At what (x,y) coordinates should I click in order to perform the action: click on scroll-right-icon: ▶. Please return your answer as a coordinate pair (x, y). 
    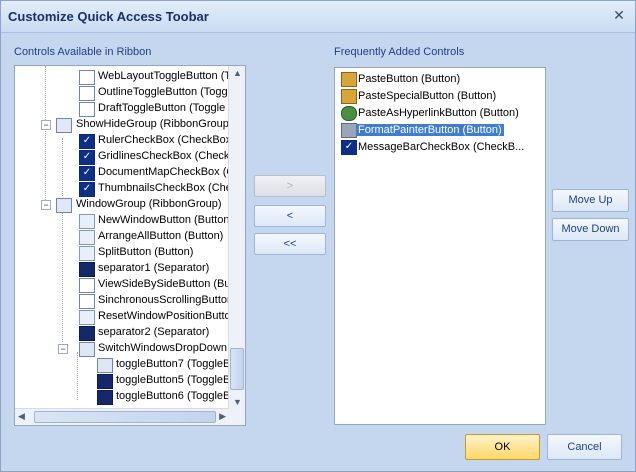
    Looking at the image, I should click on (222, 416).